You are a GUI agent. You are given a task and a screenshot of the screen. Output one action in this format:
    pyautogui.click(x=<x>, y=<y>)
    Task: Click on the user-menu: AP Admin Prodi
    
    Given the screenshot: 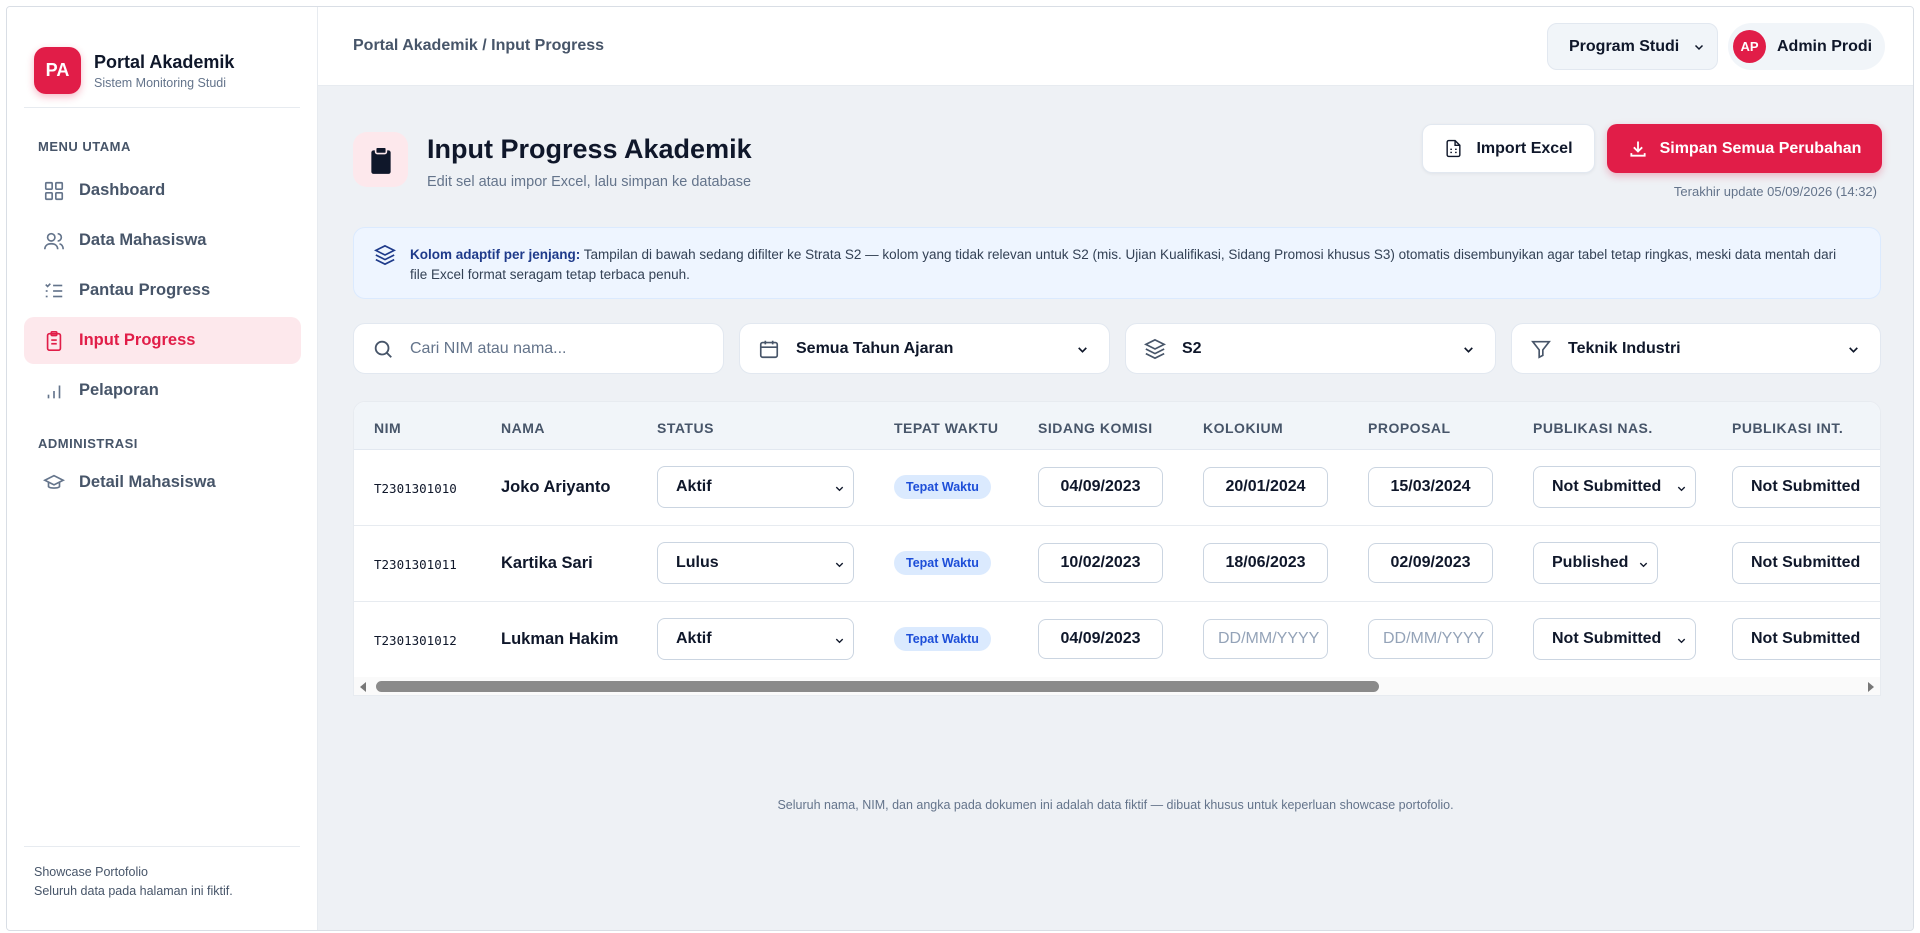 What is the action you would take?
    pyautogui.click(x=1806, y=46)
    